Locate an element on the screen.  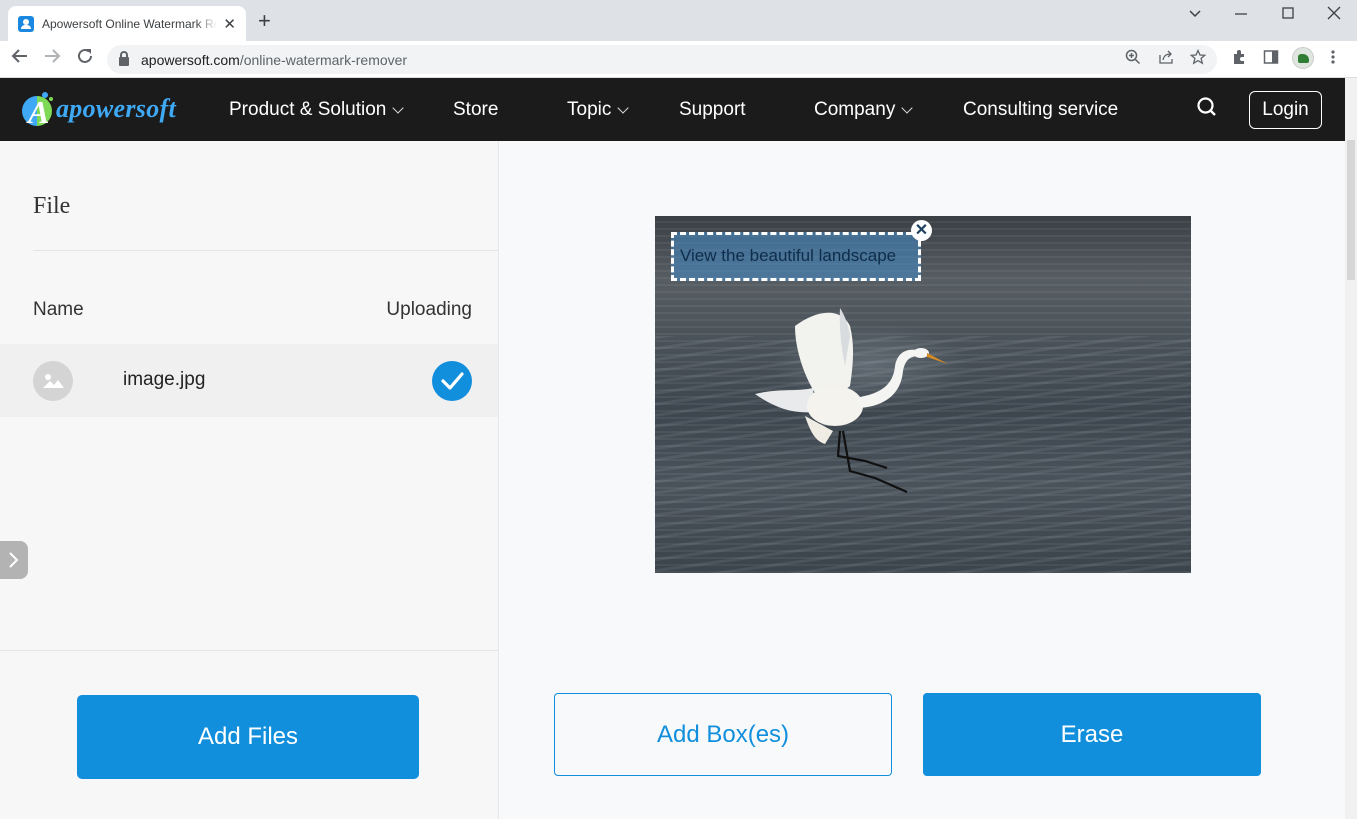
nav-consulting-service: Consulting service is located at coordinates (1040, 110).